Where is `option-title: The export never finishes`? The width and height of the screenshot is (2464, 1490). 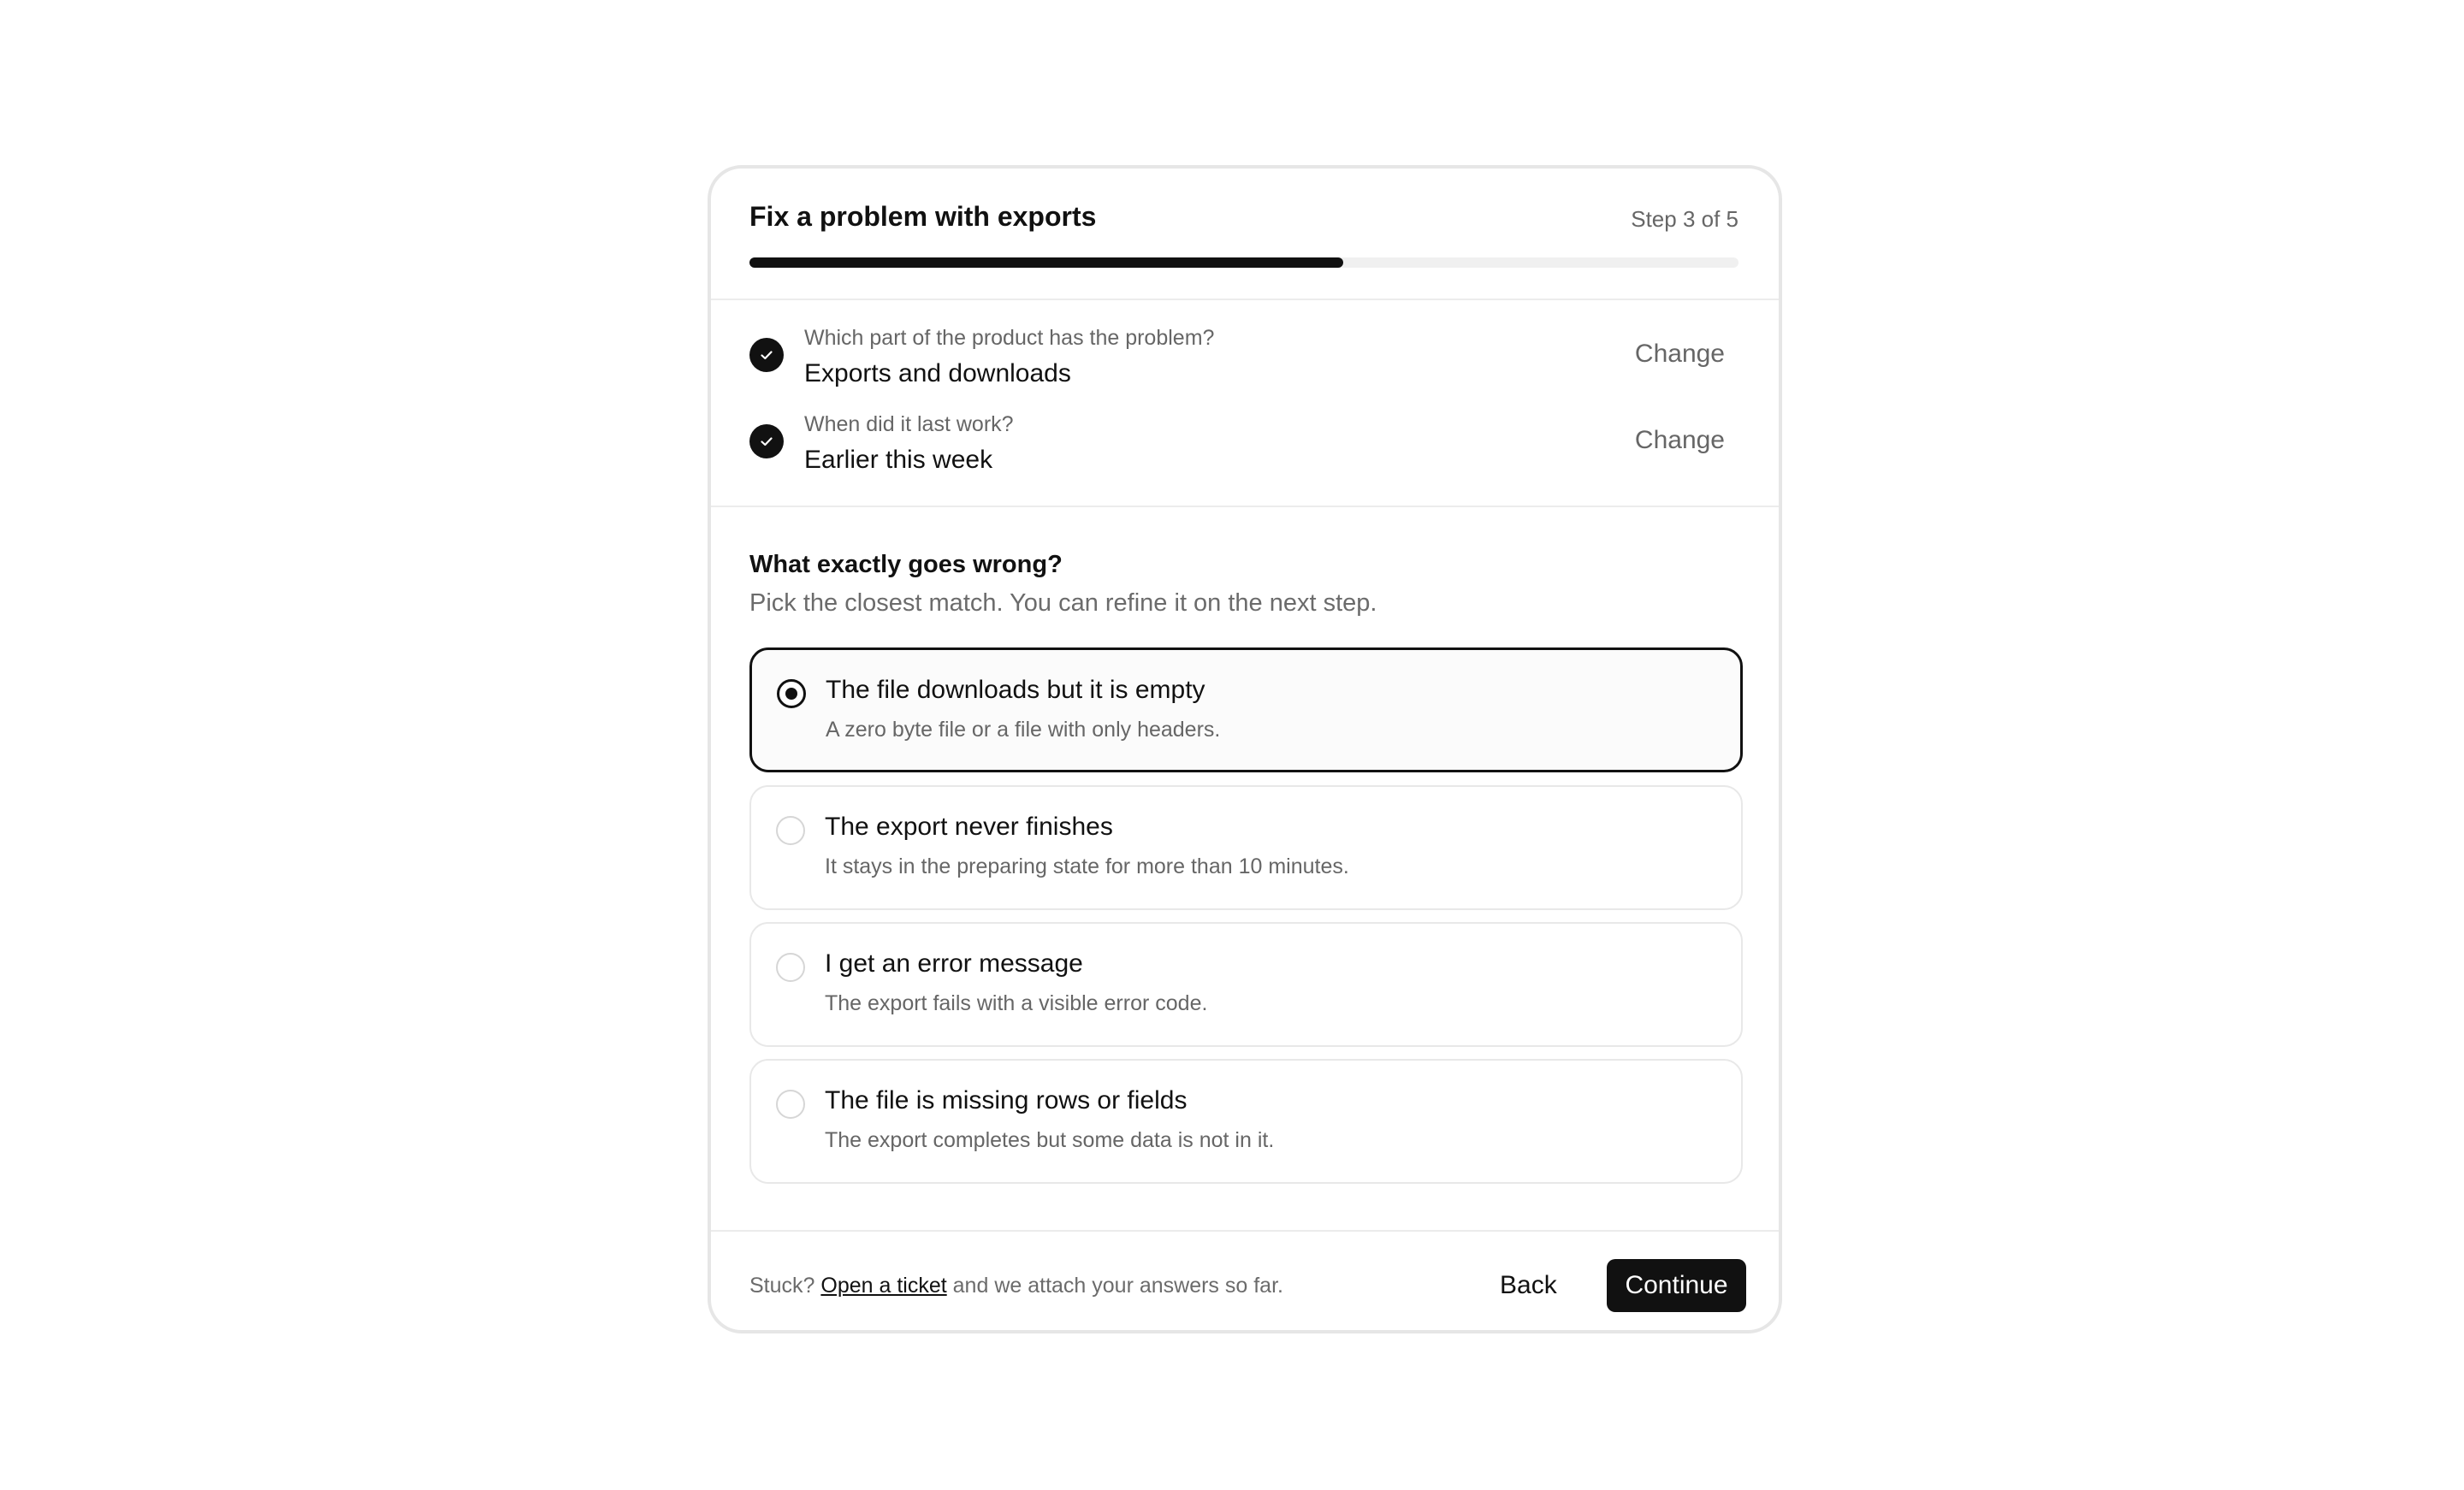 option-title: The export never finishes is located at coordinates (969, 827).